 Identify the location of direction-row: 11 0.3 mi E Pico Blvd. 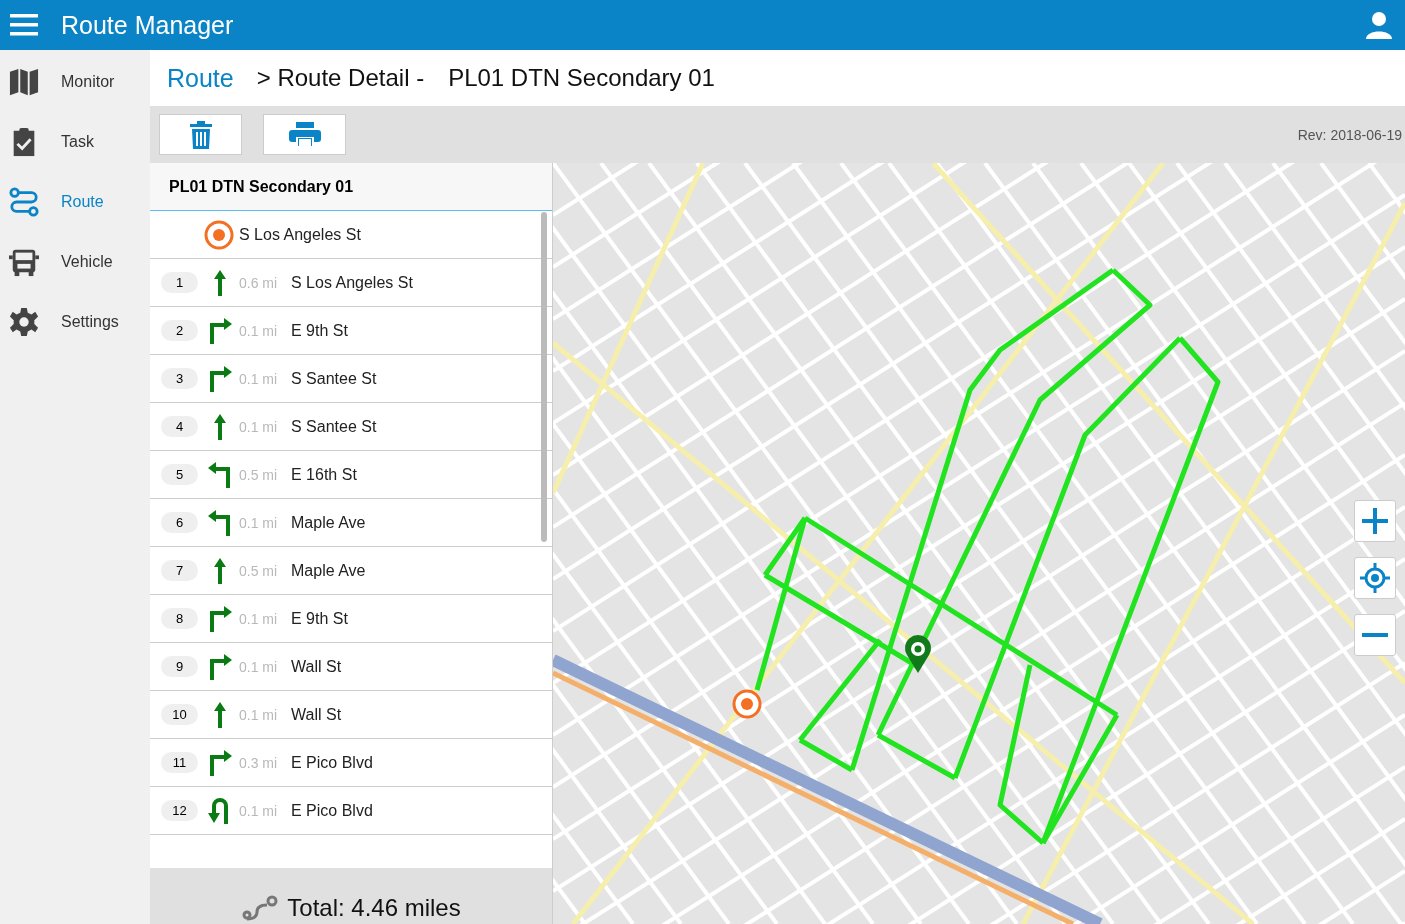
(351, 763).